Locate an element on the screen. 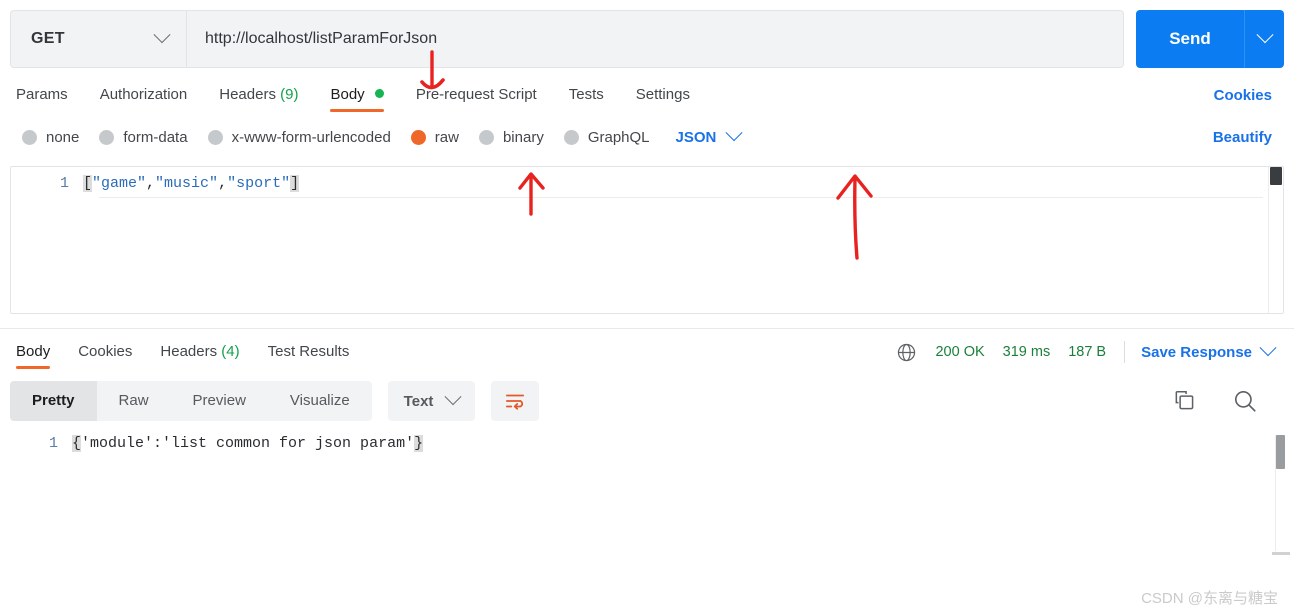  copy-icon is located at coordinates (1185, 401).